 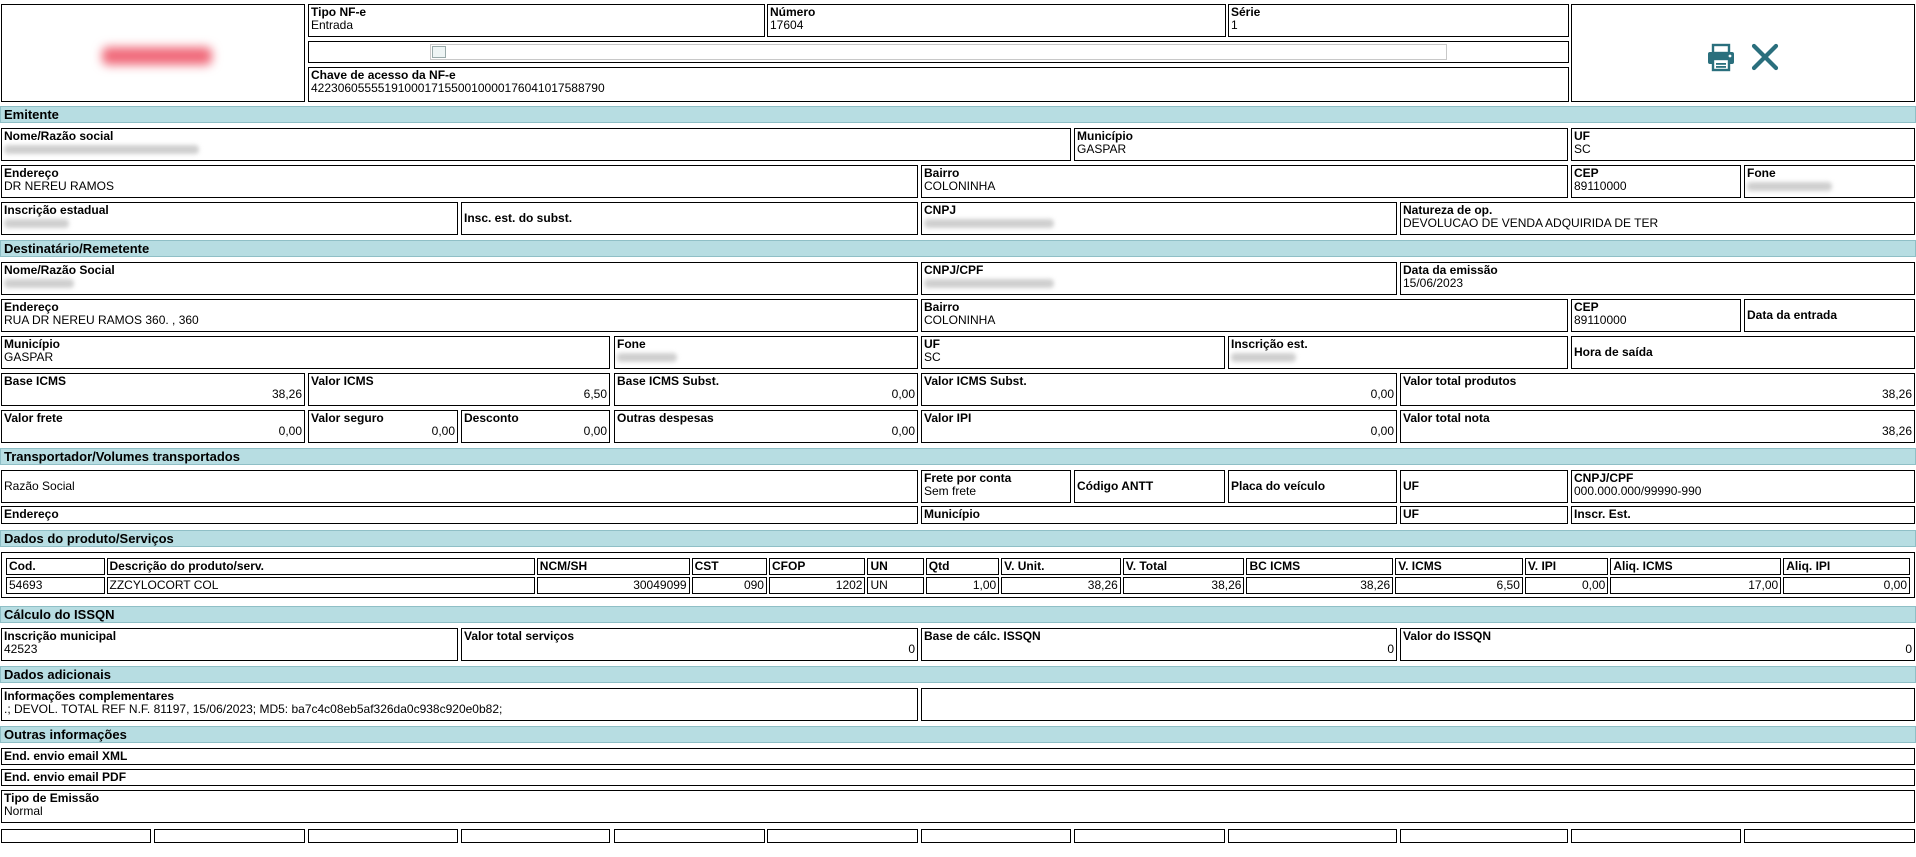 I want to click on tipo-emissao-value: Normal, so click(x=23, y=811).